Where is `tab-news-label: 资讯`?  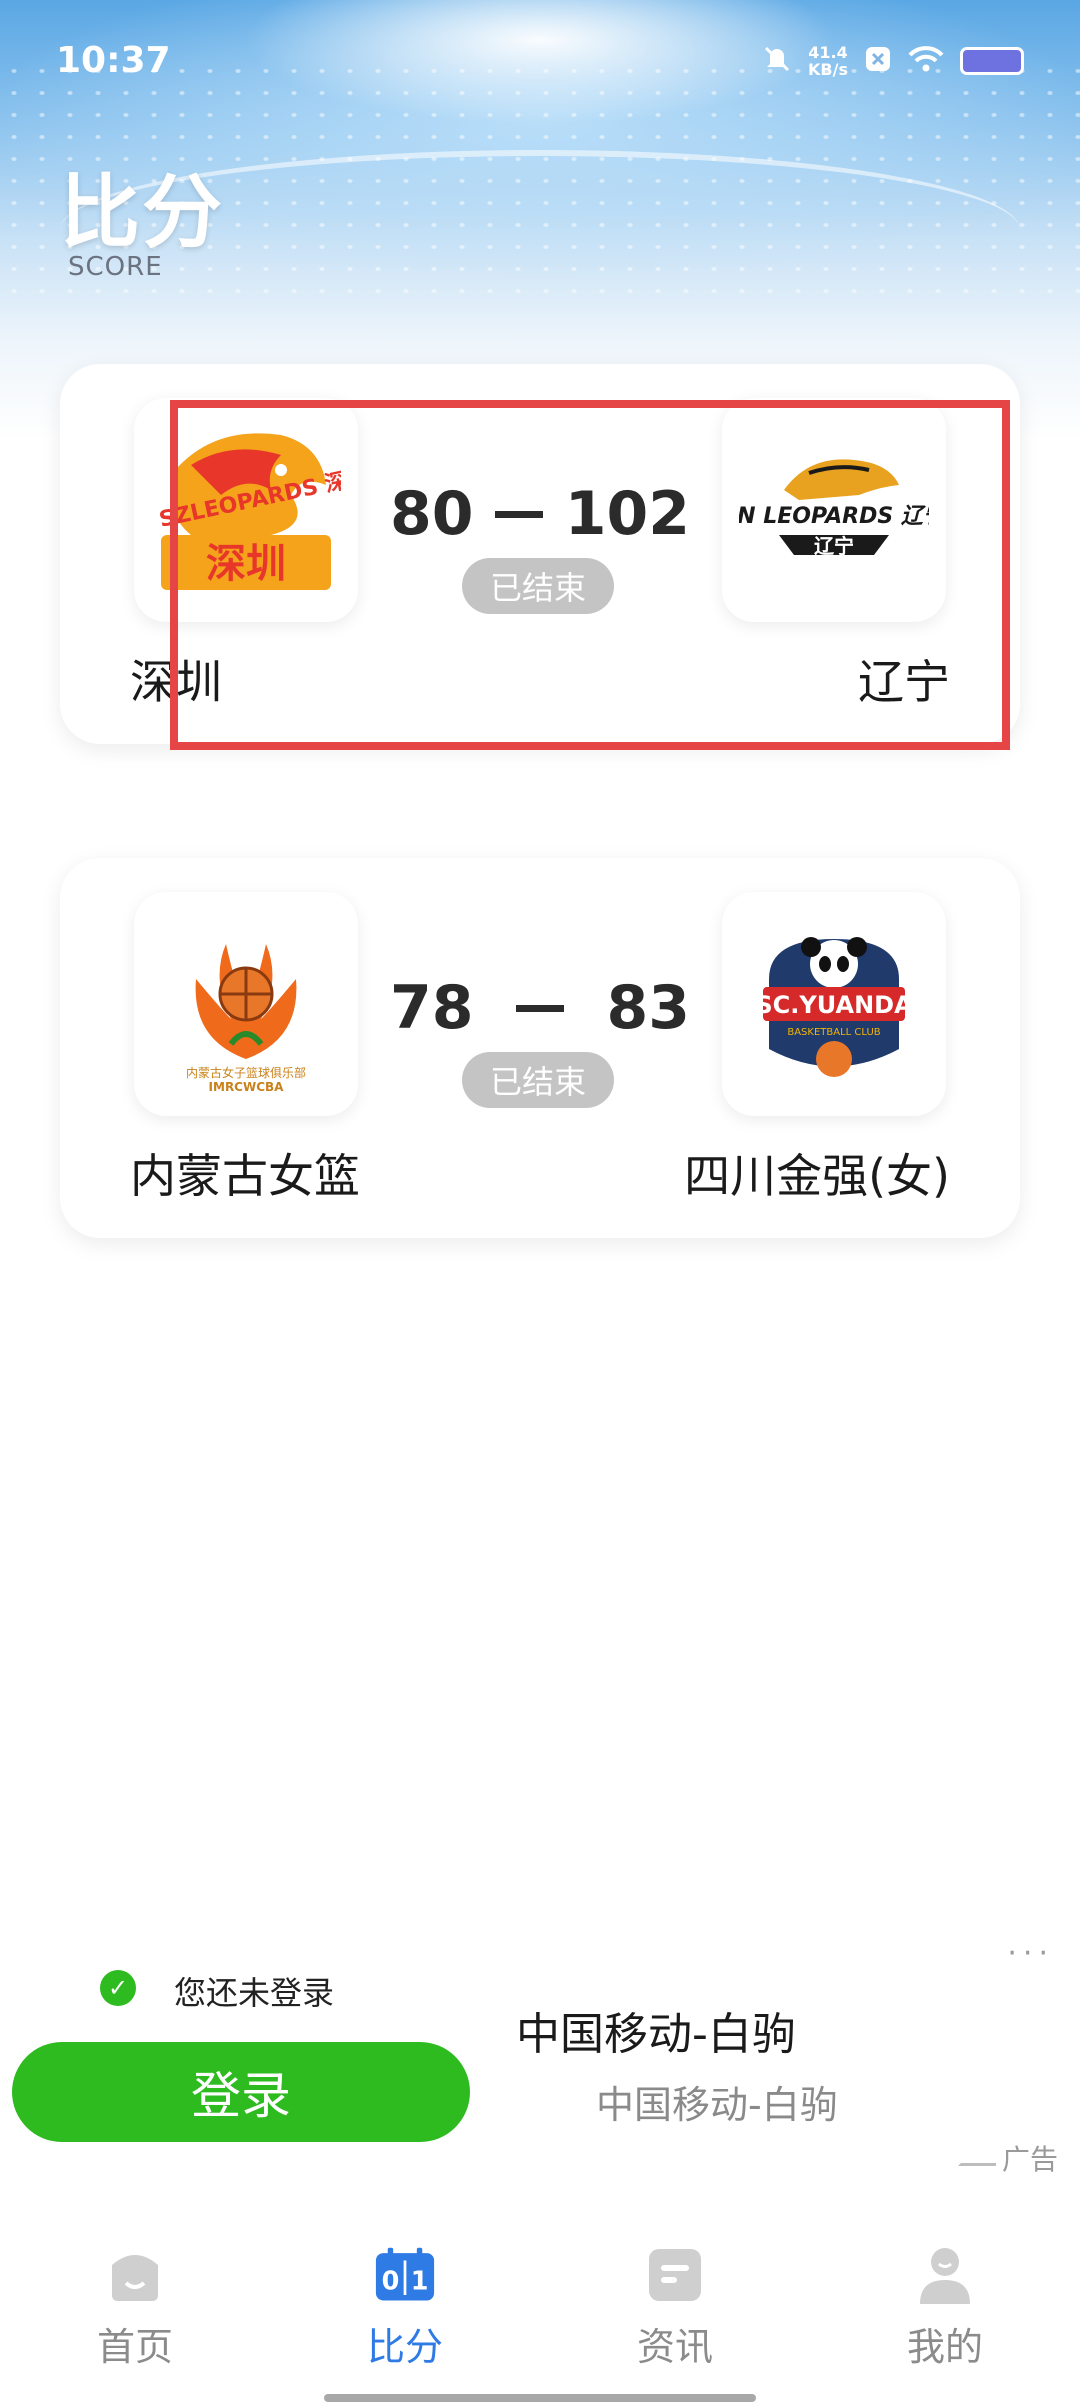
tab-news-label: 资讯 is located at coordinates (674, 2347).